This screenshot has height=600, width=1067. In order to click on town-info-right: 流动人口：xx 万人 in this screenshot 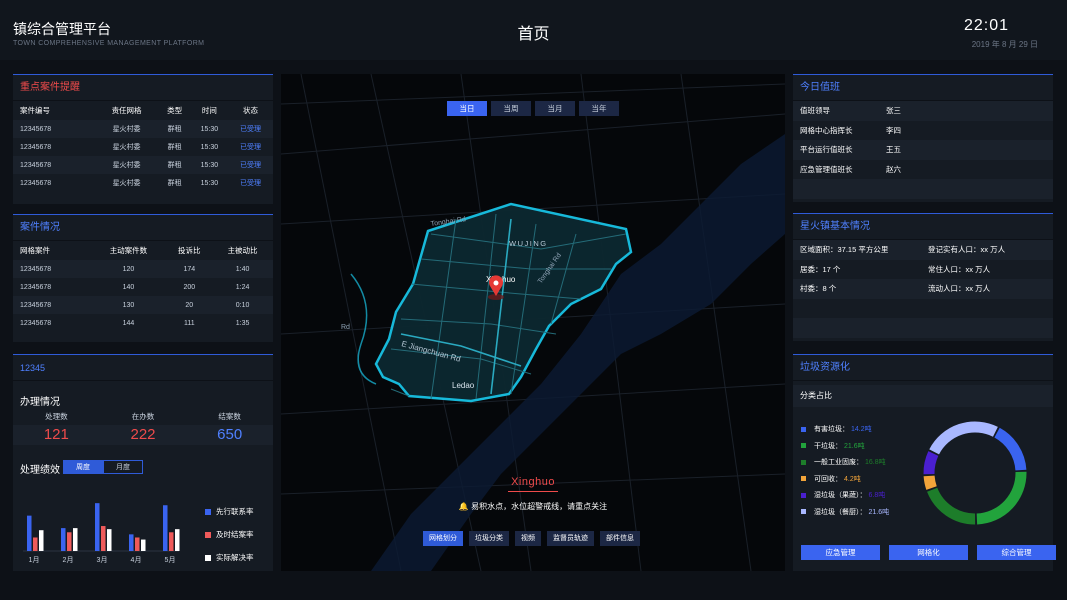, I will do `click(959, 288)`.